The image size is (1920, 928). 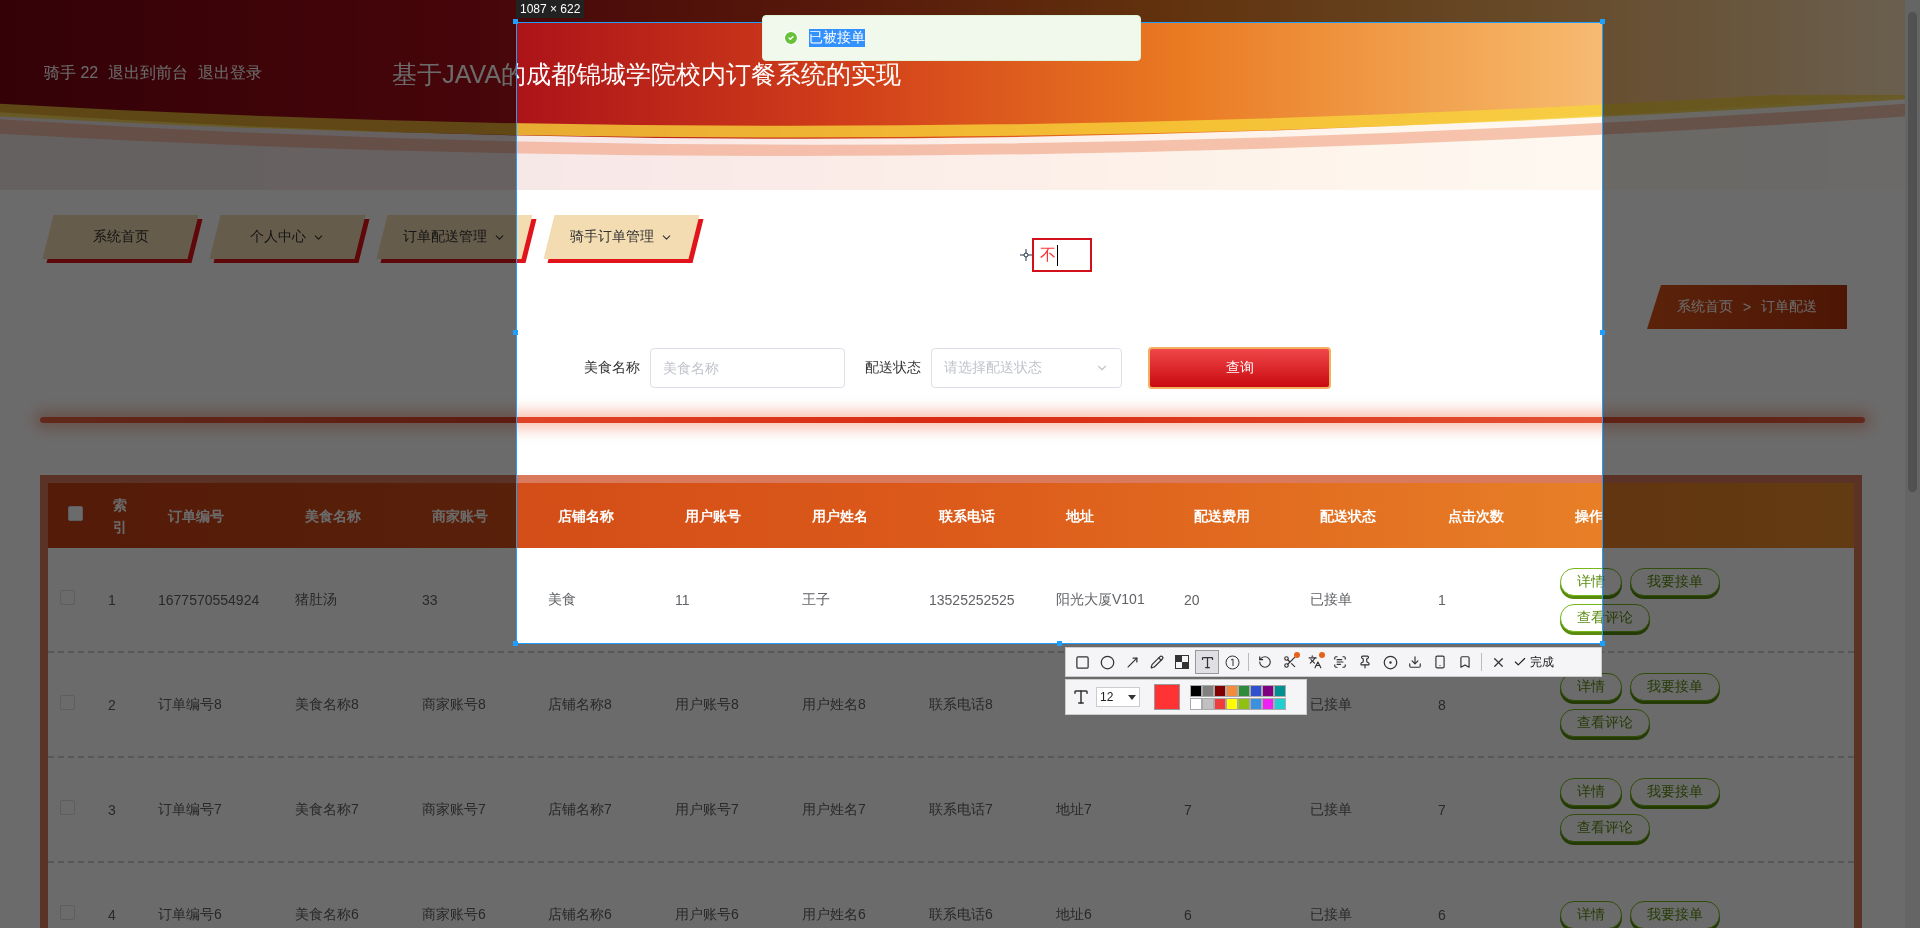 What do you see at coordinates (1390, 662) in the screenshot?
I see `record-icon` at bounding box center [1390, 662].